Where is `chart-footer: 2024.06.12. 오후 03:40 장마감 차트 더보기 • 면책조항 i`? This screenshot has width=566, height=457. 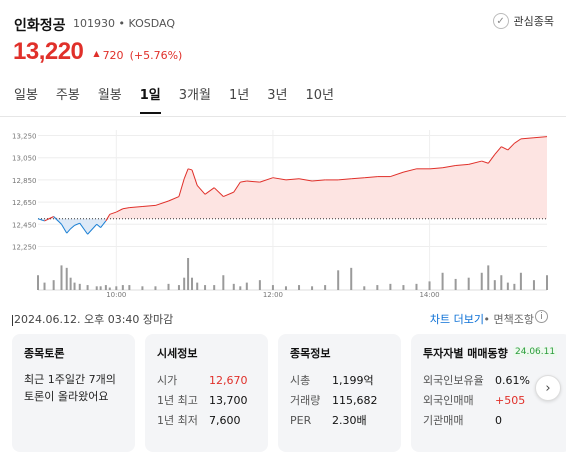
chart-footer: 2024.06.12. 오후 03:40 장마감 차트 더보기 • 면책조항 i is located at coordinates (280, 318).